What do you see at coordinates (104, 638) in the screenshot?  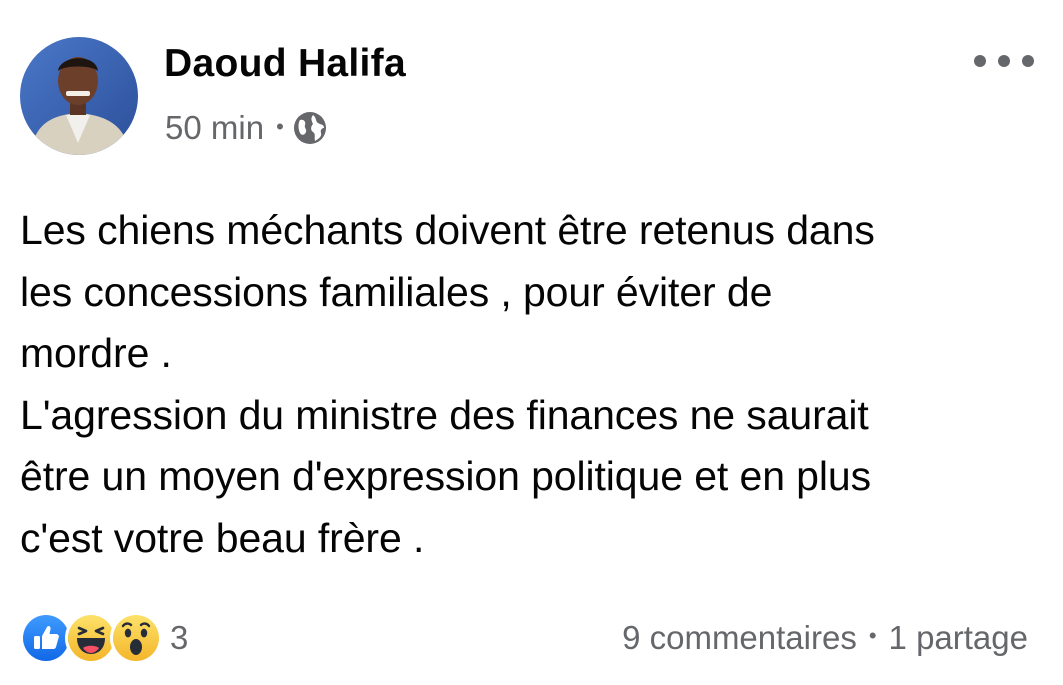 I see `reactions-summary: 3` at bounding box center [104, 638].